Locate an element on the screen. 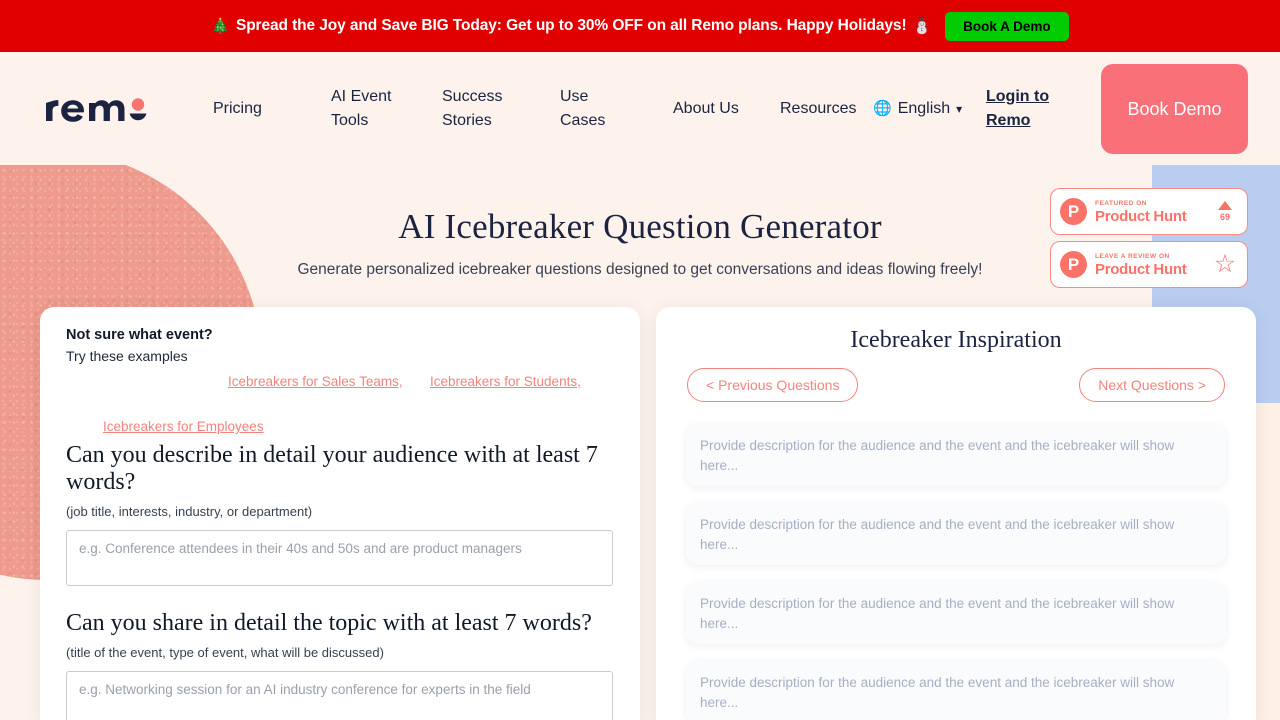  product-hunt-featured-badge: P FEATURED ON Product Hunt 69 is located at coordinates (1149, 211).